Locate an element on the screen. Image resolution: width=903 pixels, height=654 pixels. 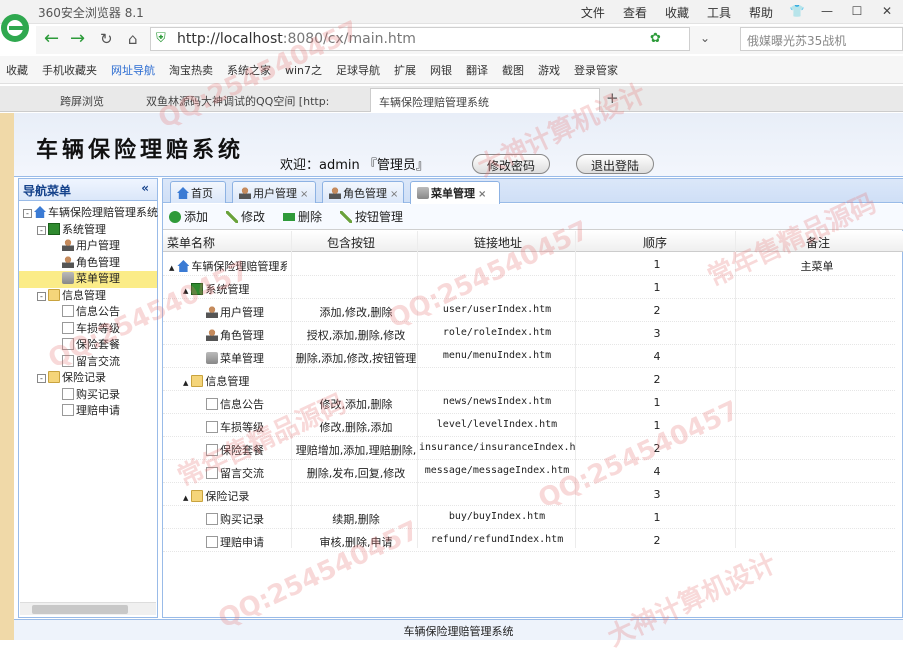
table-row: 购买记录 续期,删除 buy/buyIndex.htm 1 is located at coordinates (529, 517).